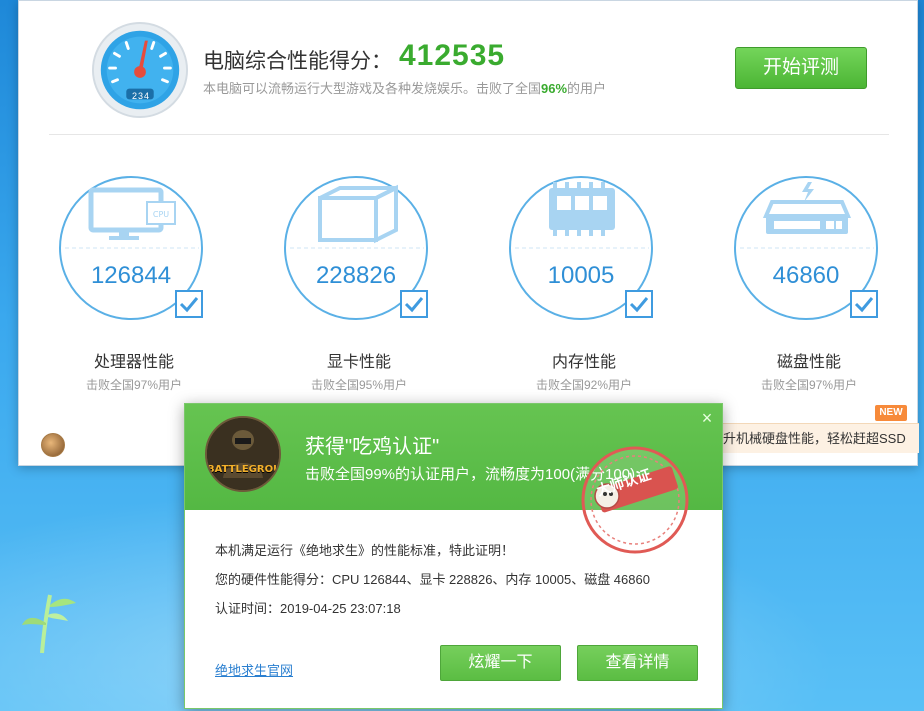 Image resolution: width=924 pixels, height=711 pixels. Describe the element at coordinates (801, 68) in the screenshot. I see `start-benchmark-button: 开始评测` at that location.